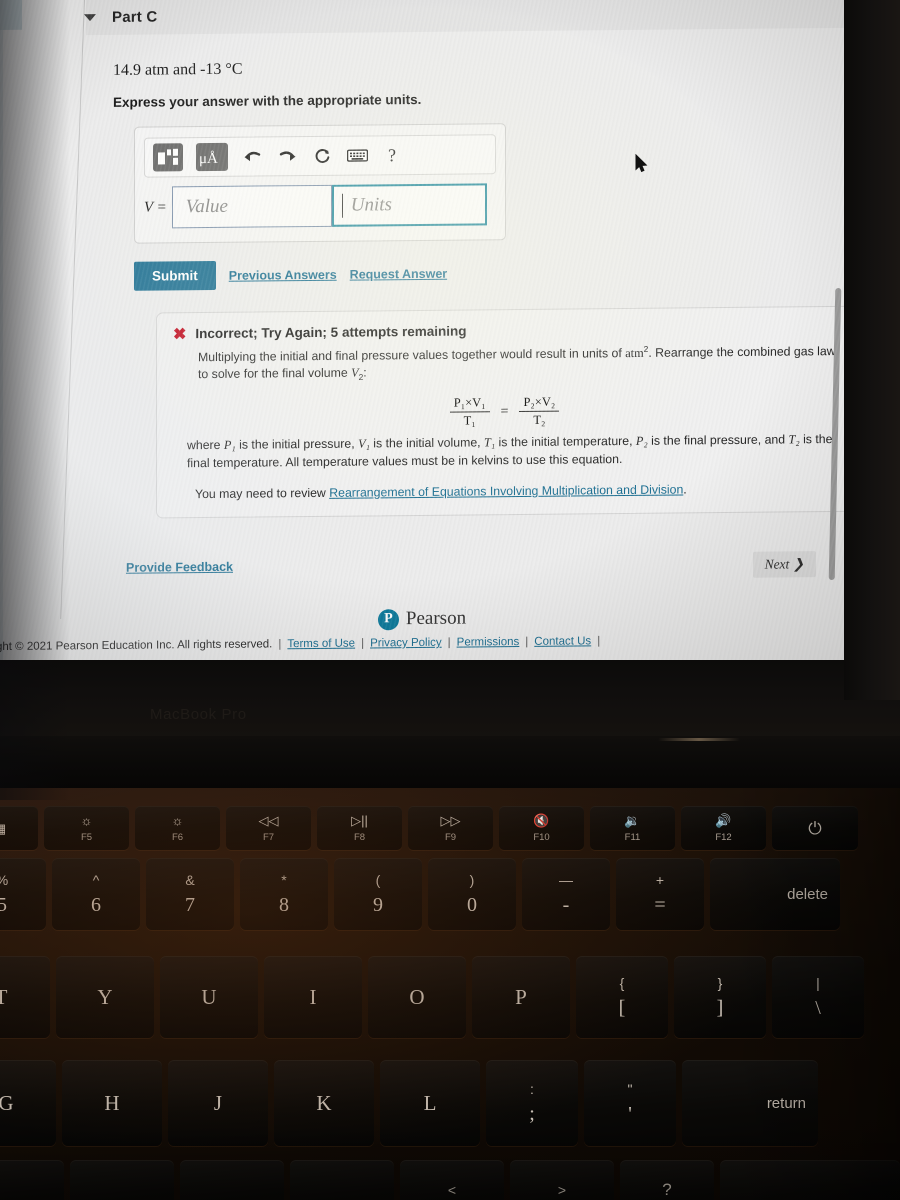  Describe the element at coordinates (565, 442) in the screenshot. I see `where-t4: is the initial temperature,` at that location.